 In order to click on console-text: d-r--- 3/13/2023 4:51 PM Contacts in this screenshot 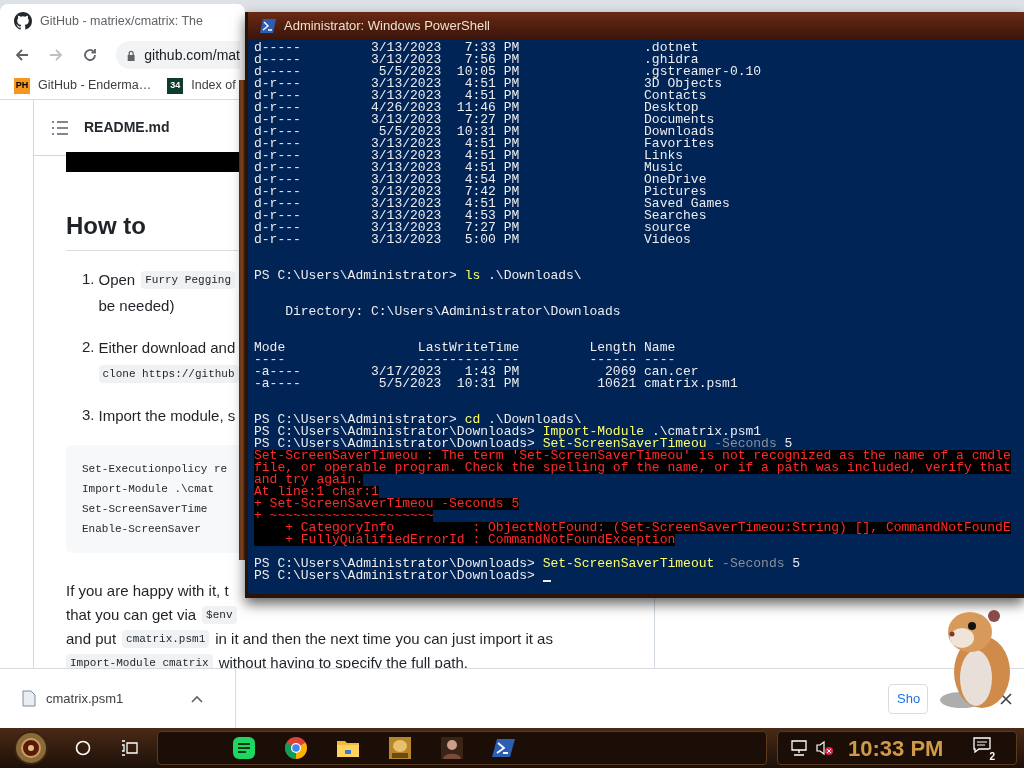, I will do `click(480, 96)`.